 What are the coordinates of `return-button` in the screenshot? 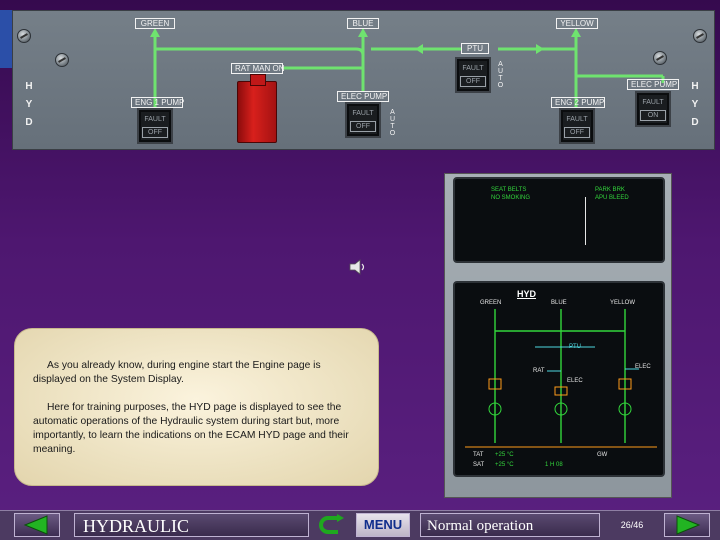 It's located at (332, 525).